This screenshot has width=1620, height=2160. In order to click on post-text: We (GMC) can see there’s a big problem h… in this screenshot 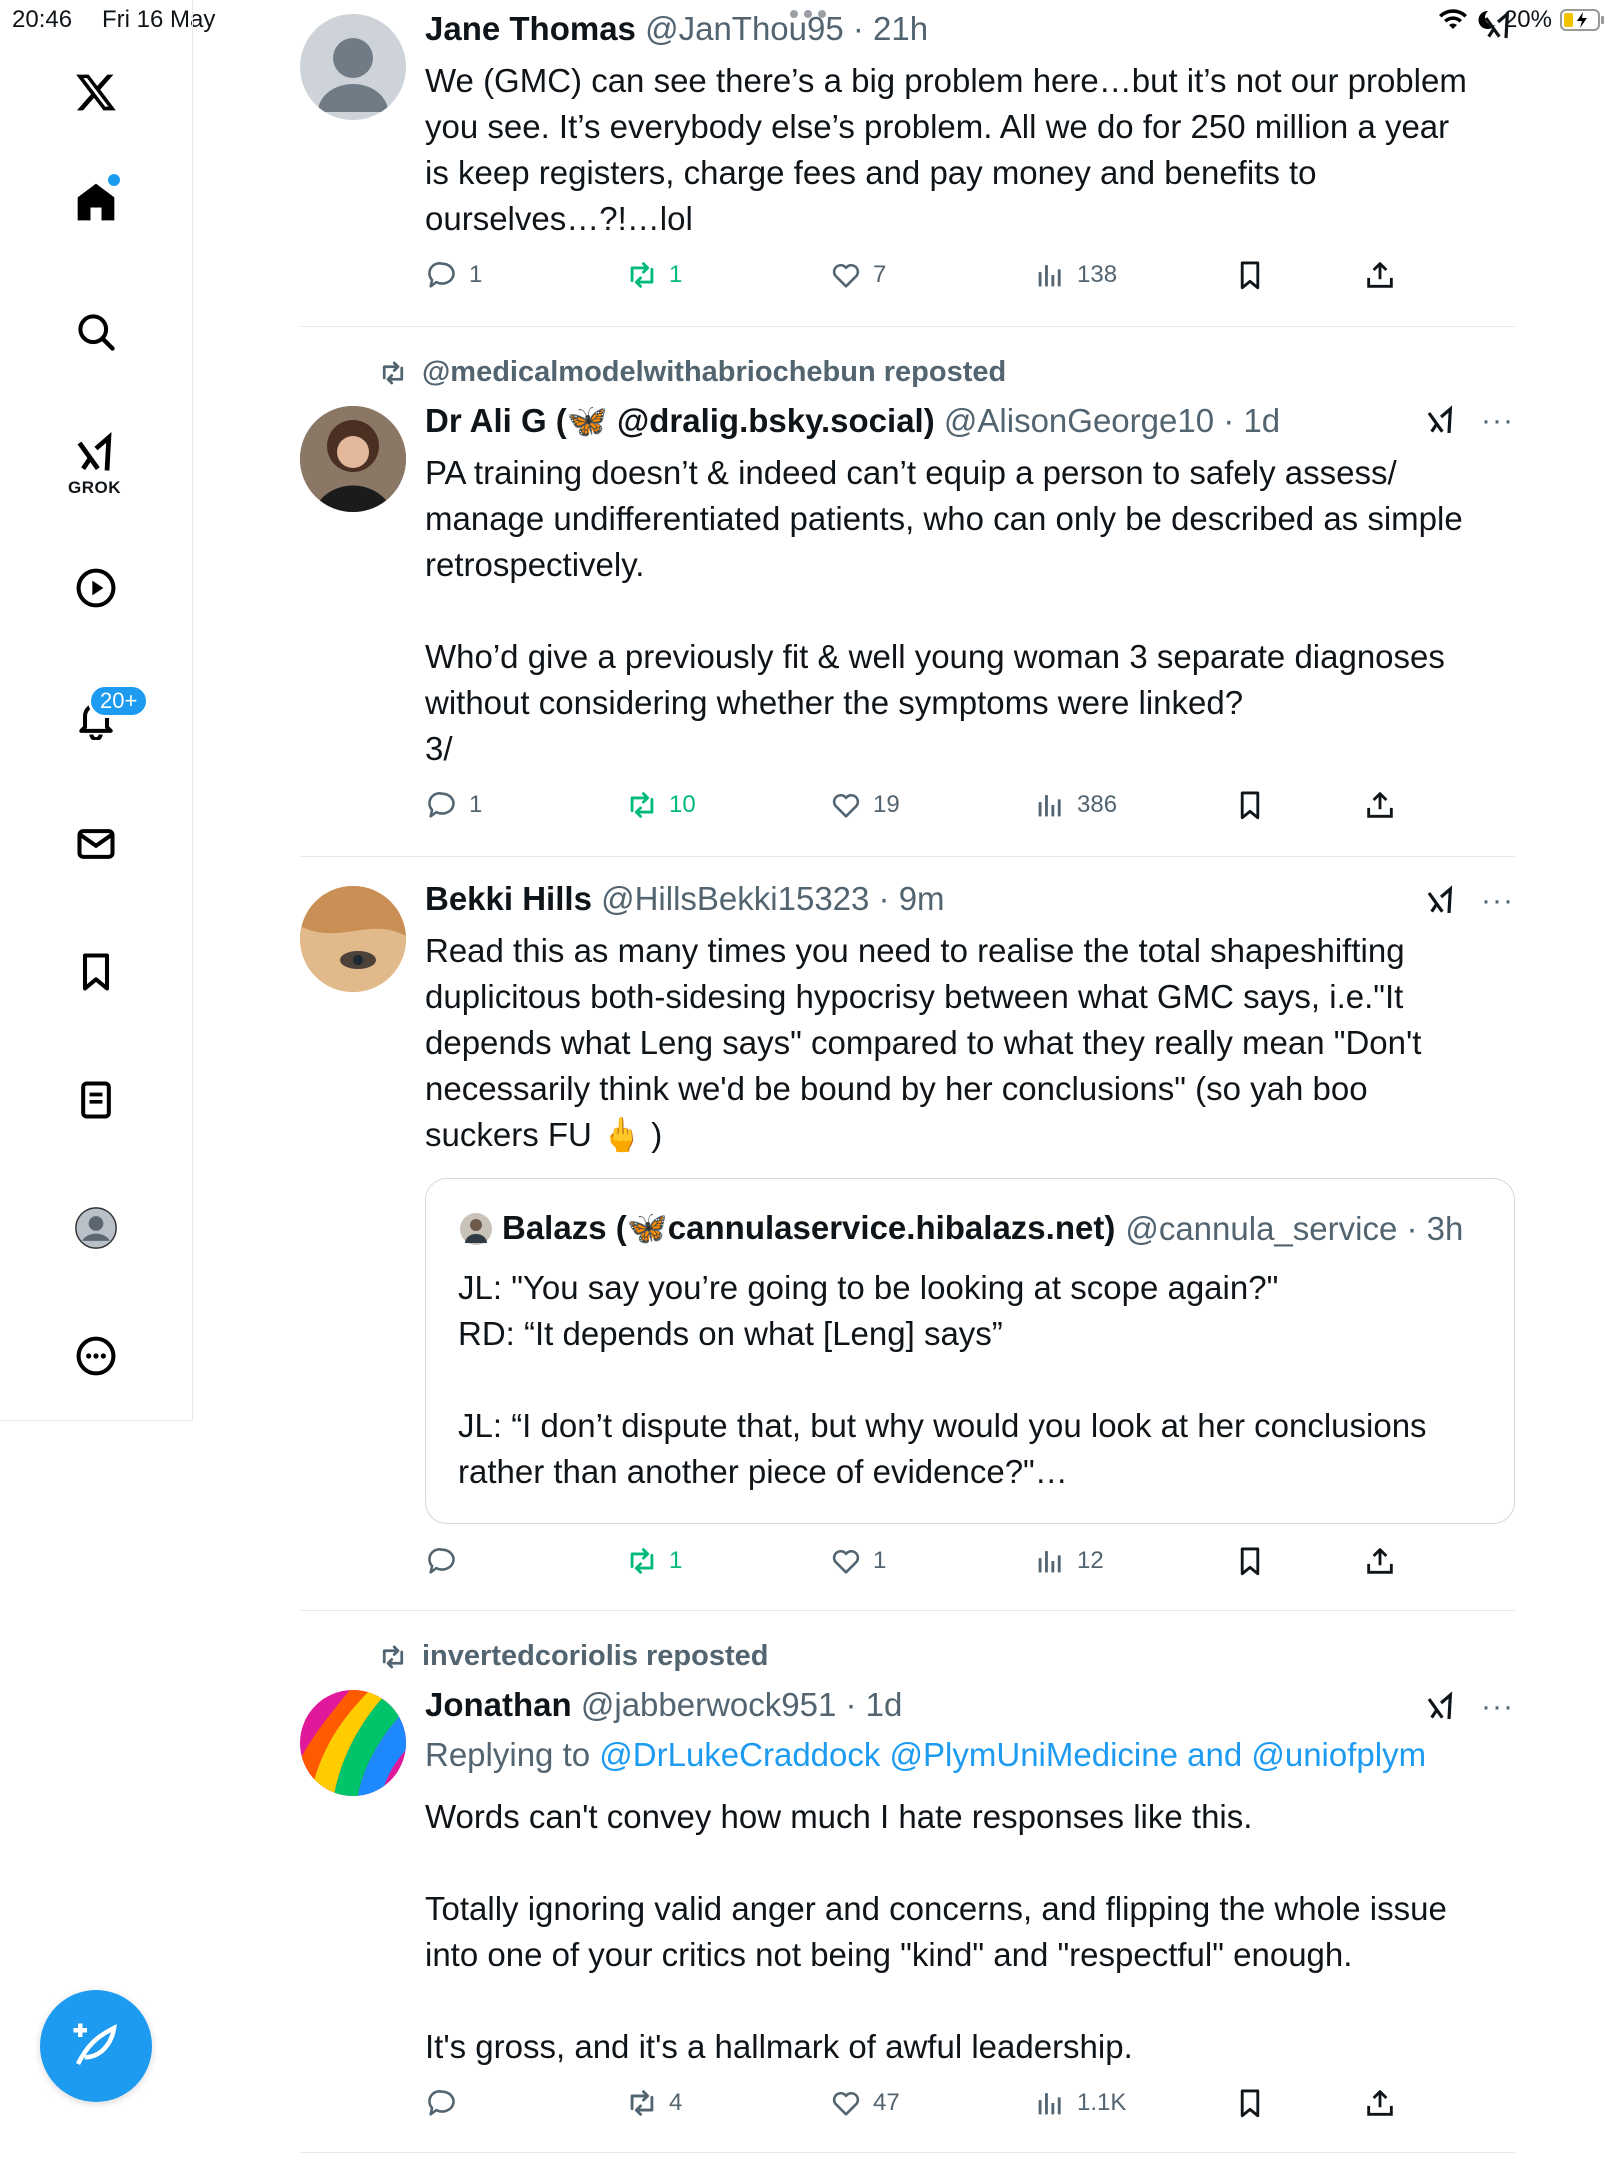, I will do `click(946, 149)`.